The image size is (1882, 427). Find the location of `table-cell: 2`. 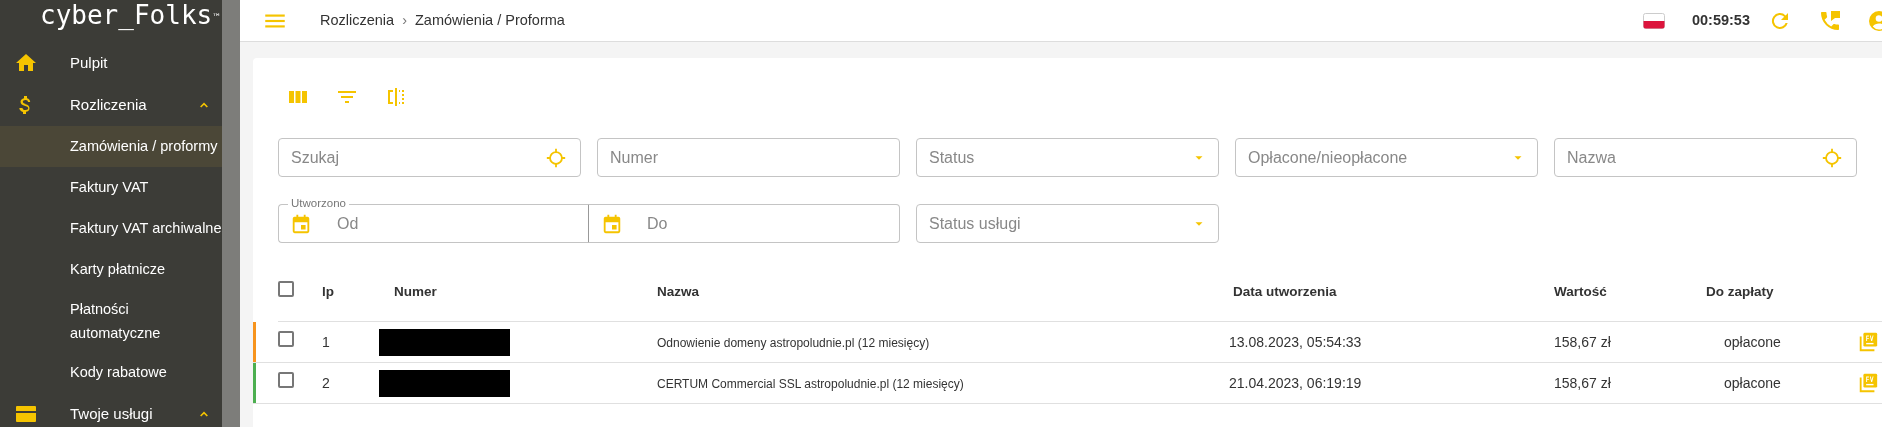

table-cell: 2 is located at coordinates (326, 382).